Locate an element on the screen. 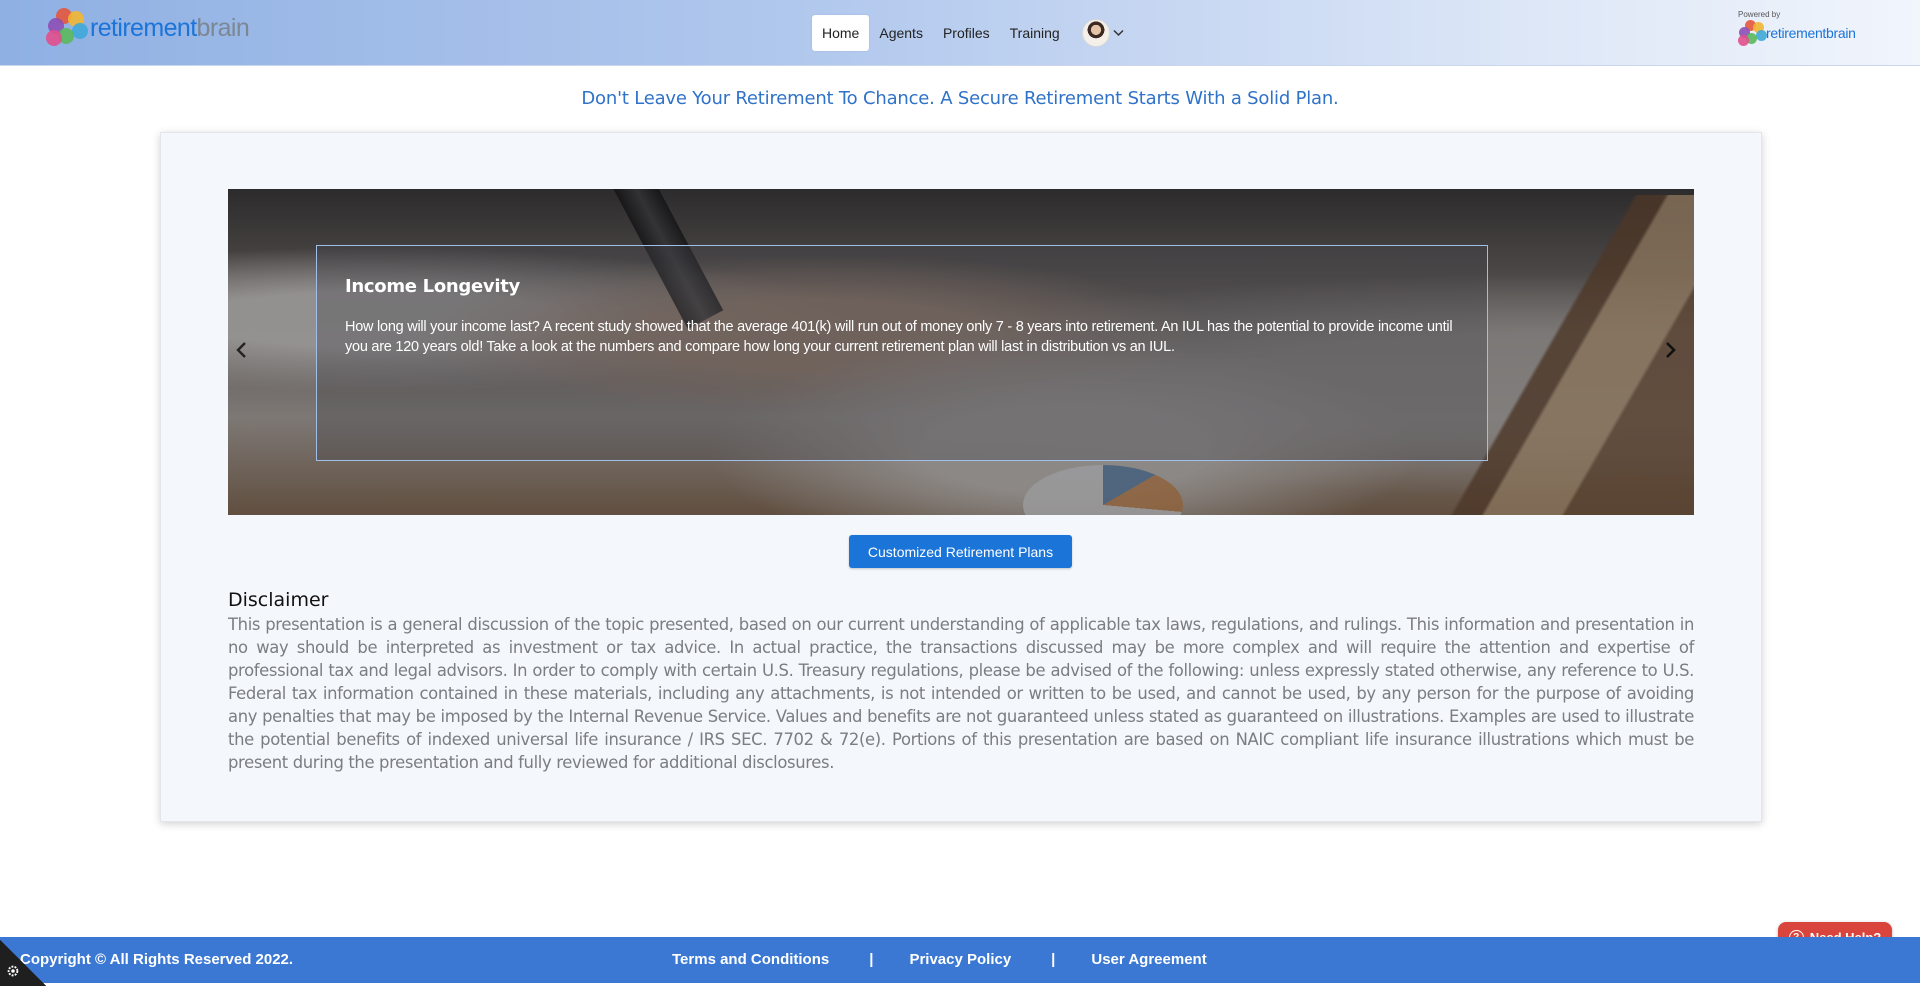 This screenshot has width=1920, height=986. avatar is located at coordinates (1095, 33).